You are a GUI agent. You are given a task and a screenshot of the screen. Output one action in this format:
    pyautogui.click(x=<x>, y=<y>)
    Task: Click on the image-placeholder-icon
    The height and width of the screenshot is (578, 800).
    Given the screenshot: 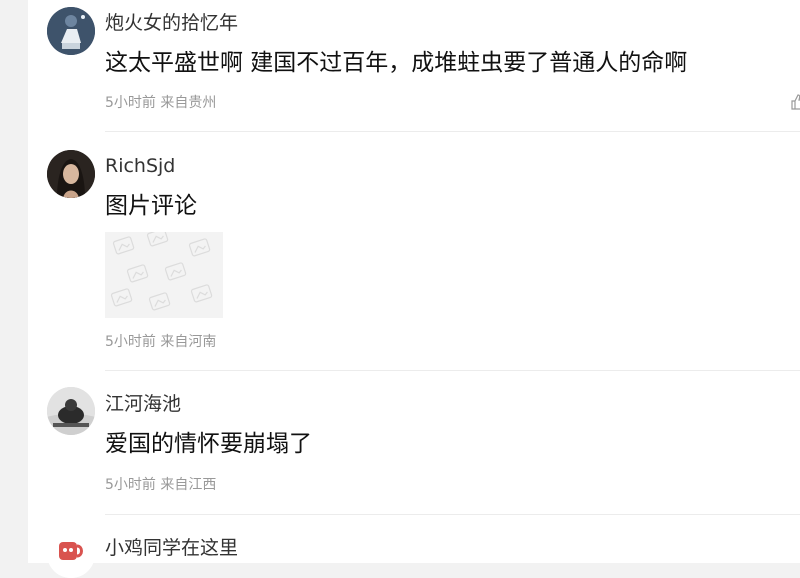 What is the action you would take?
    pyautogui.click(x=164, y=275)
    